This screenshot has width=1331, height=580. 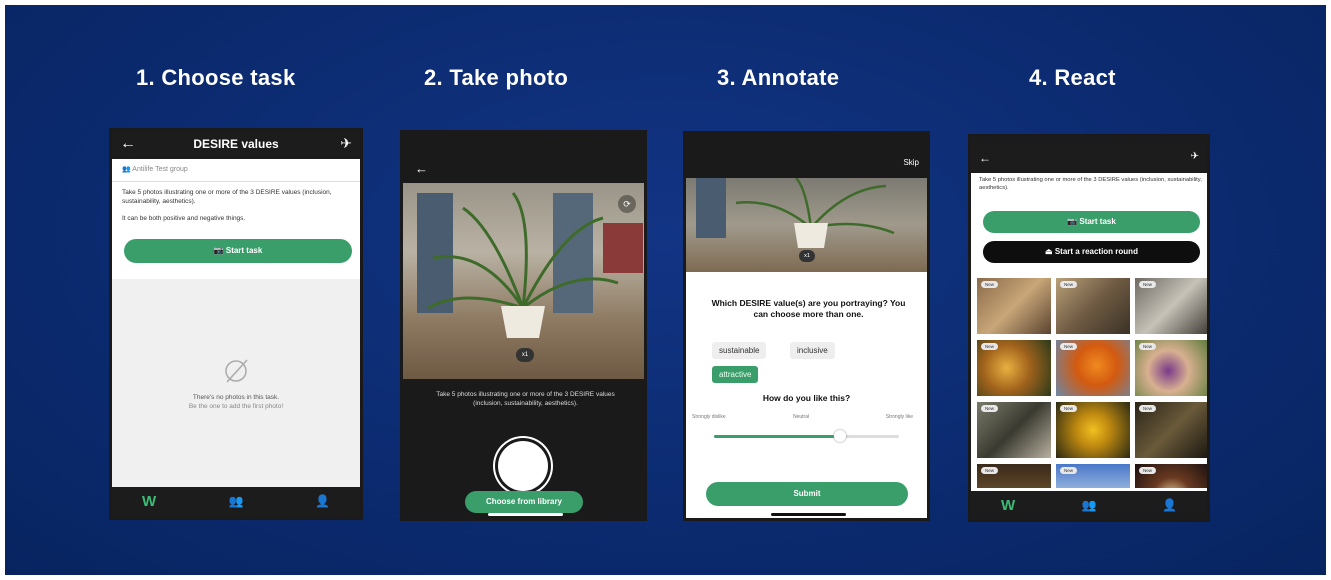 I want to click on divider, so click(x=236, y=181).